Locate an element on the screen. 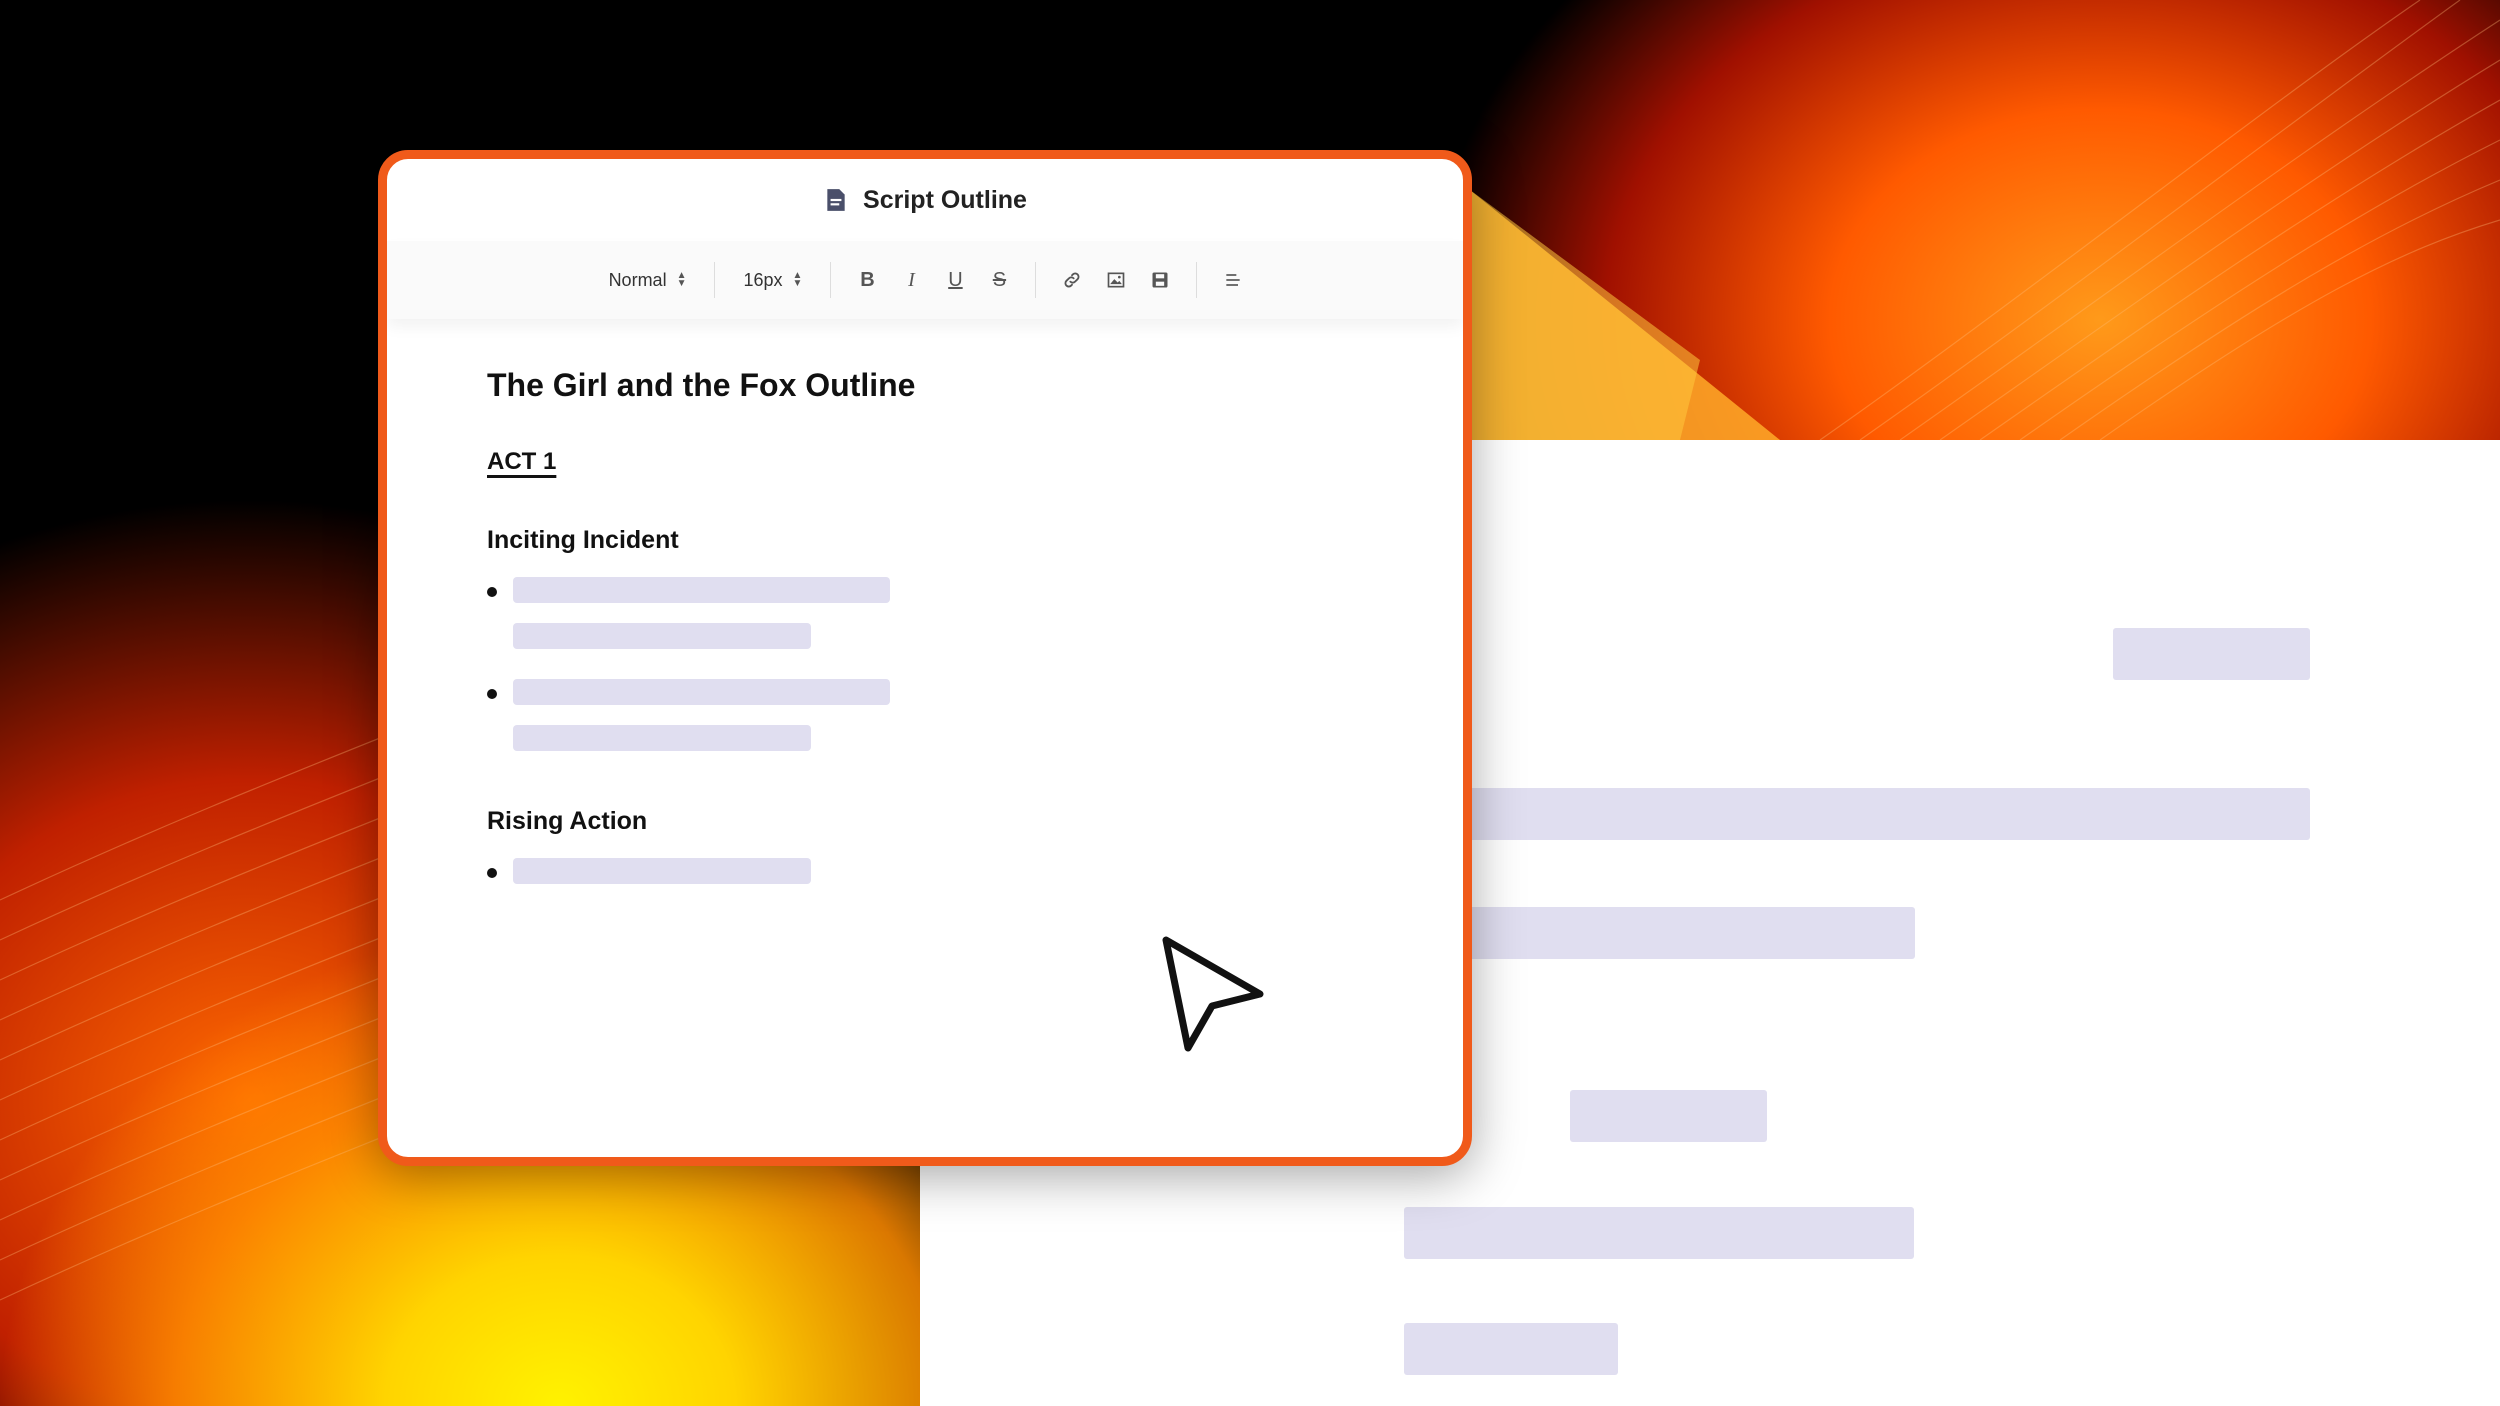 The width and height of the screenshot is (2500, 1406). section-heading-rising-action: Rising Action is located at coordinates (567, 821).